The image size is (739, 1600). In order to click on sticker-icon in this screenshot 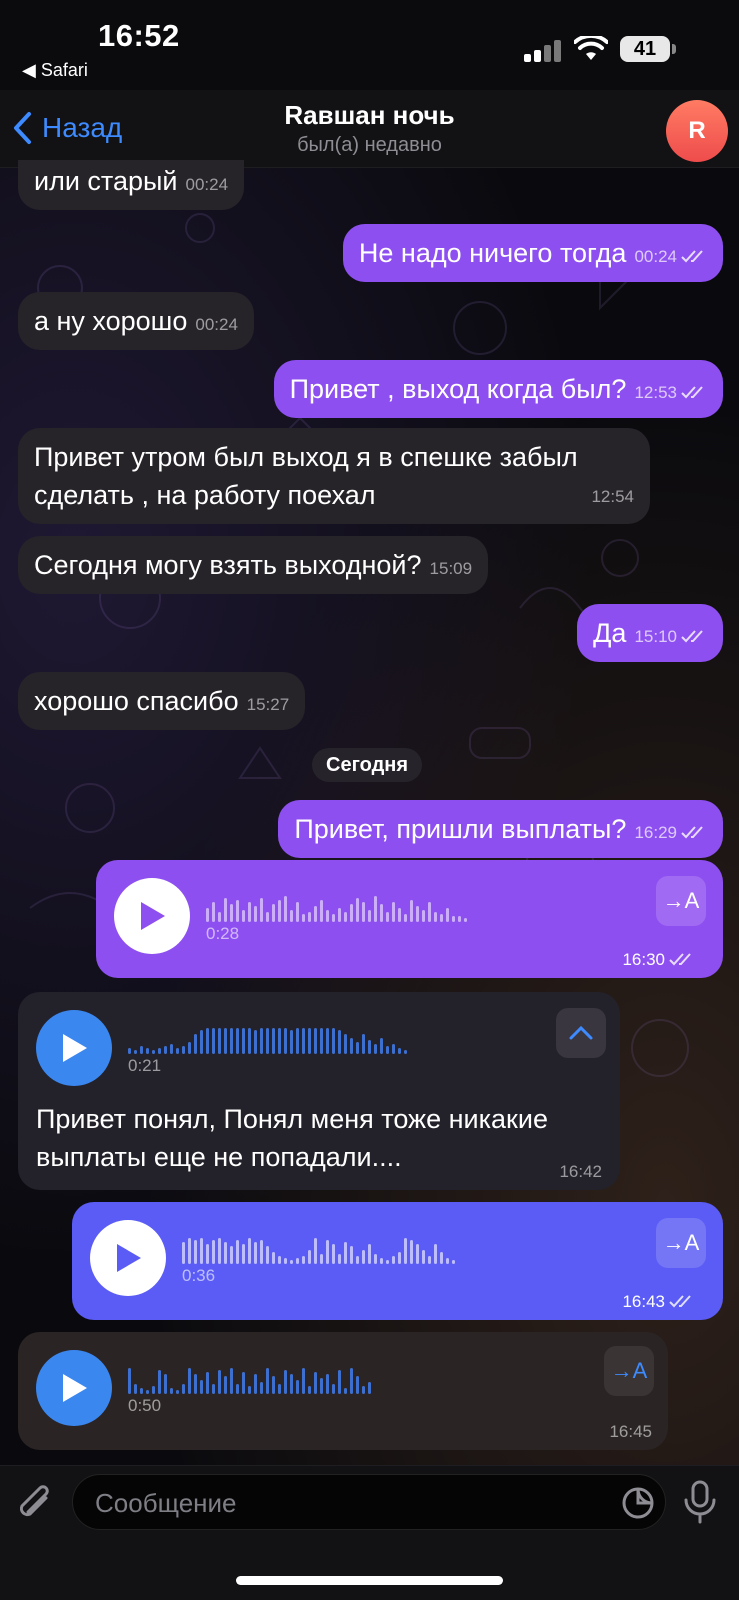, I will do `click(638, 1503)`.